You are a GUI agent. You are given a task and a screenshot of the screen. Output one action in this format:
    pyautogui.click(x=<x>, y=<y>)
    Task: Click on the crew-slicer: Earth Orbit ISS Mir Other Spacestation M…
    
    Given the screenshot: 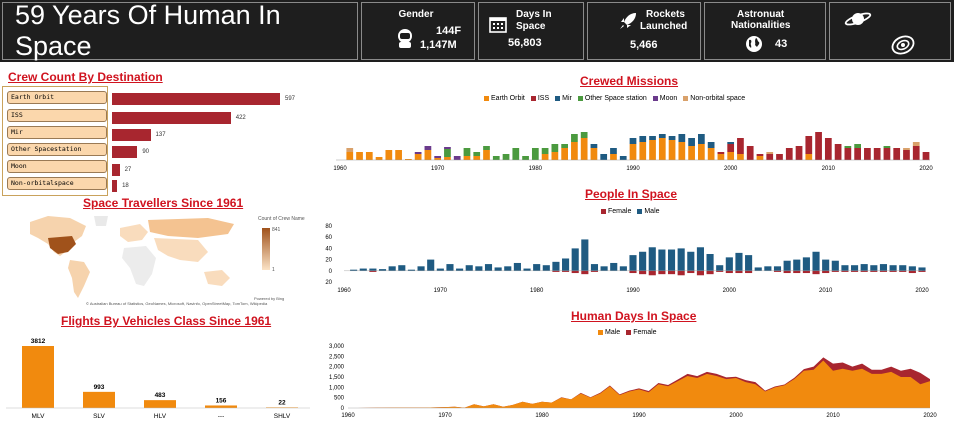 What is the action you would take?
    pyautogui.click(x=55, y=141)
    